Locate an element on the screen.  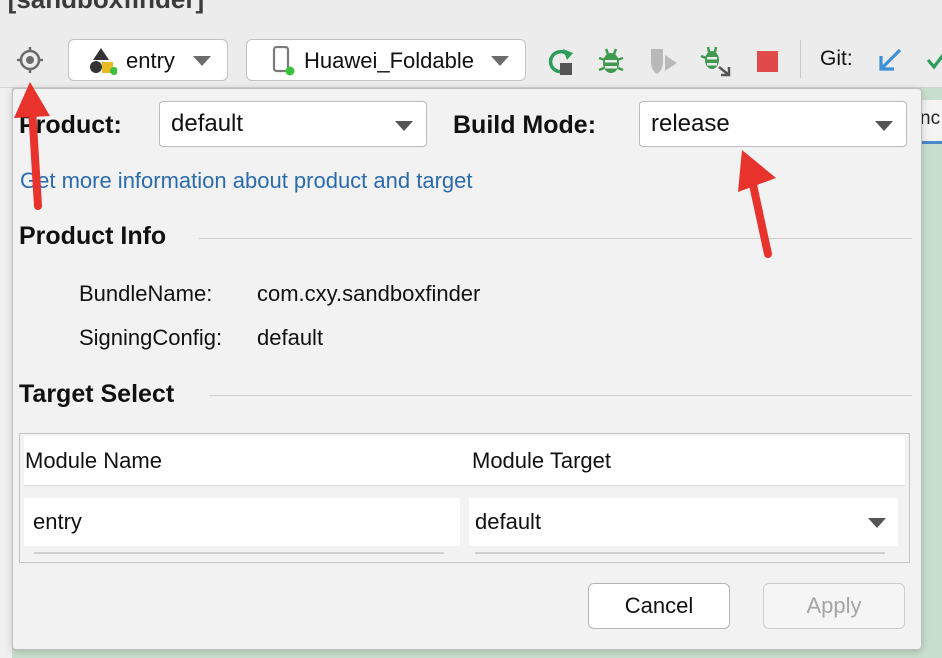
git-update-icon is located at coordinates (890, 60).